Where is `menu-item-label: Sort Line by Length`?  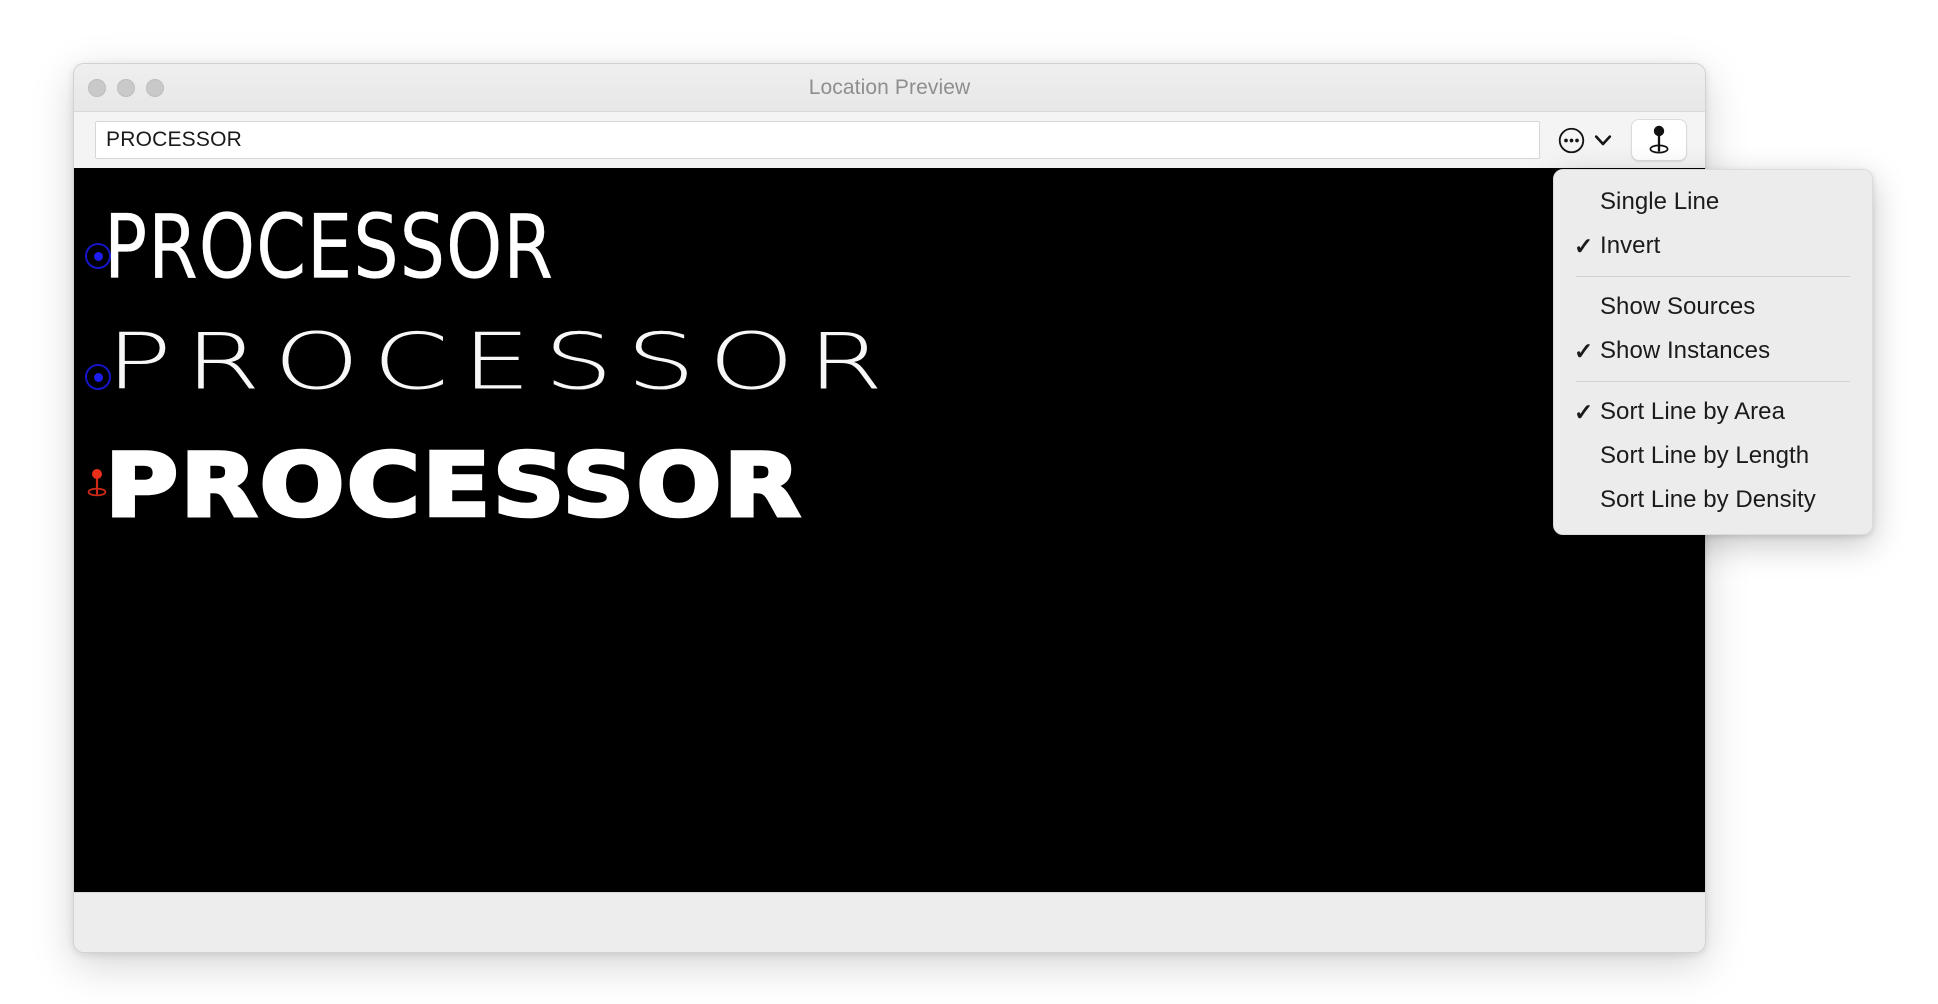 menu-item-label: Sort Line by Length is located at coordinates (1705, 455).